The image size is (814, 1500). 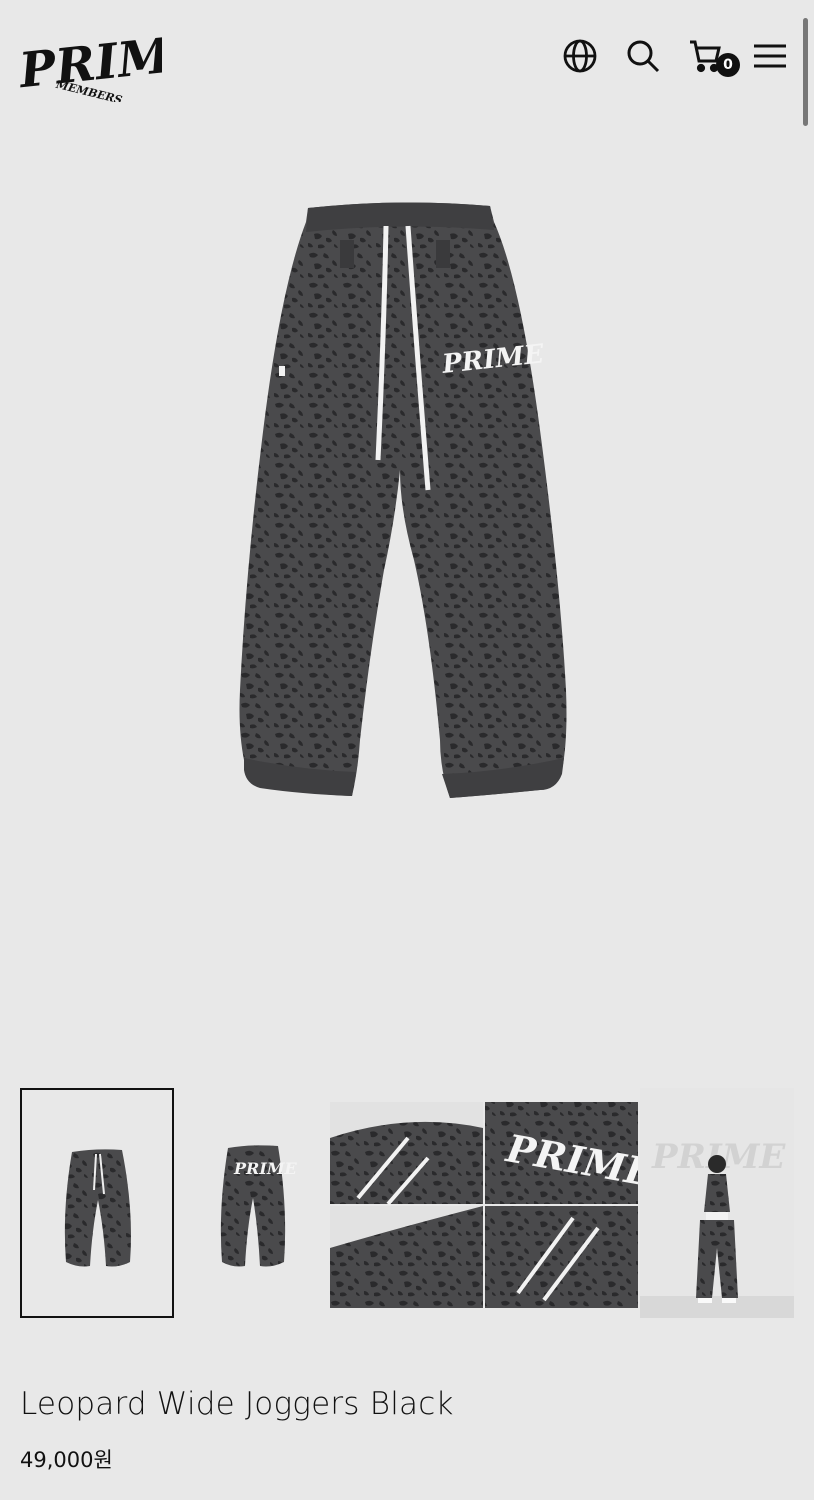 I want to click on scrollbar, so click(x=805, y=72).